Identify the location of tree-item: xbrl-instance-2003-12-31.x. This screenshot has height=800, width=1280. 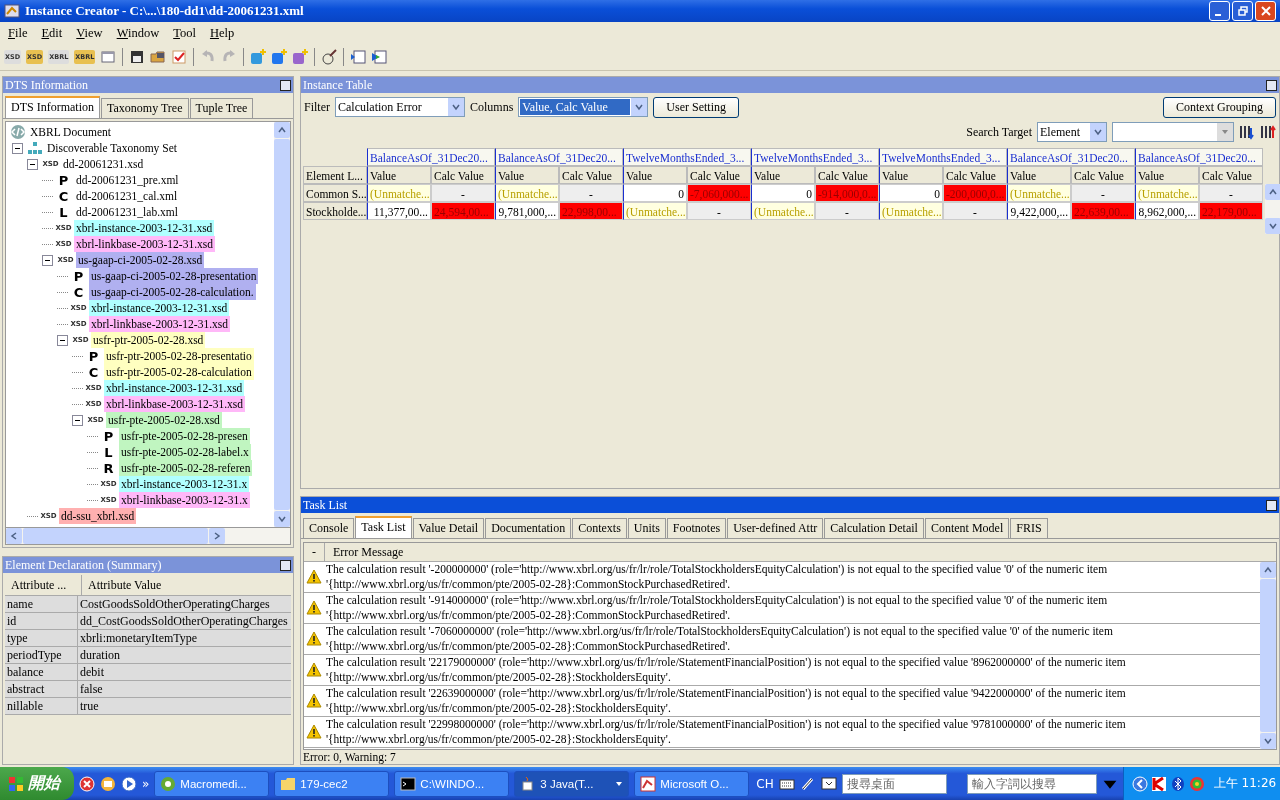
(184, 484).